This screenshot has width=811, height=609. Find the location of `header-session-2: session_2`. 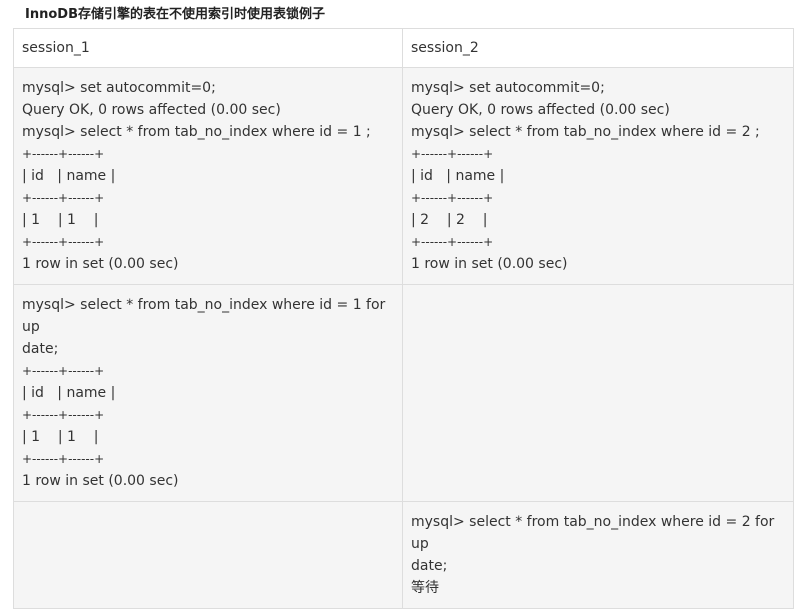

header-session-2: session_2 is located at coordinates (598, 48).